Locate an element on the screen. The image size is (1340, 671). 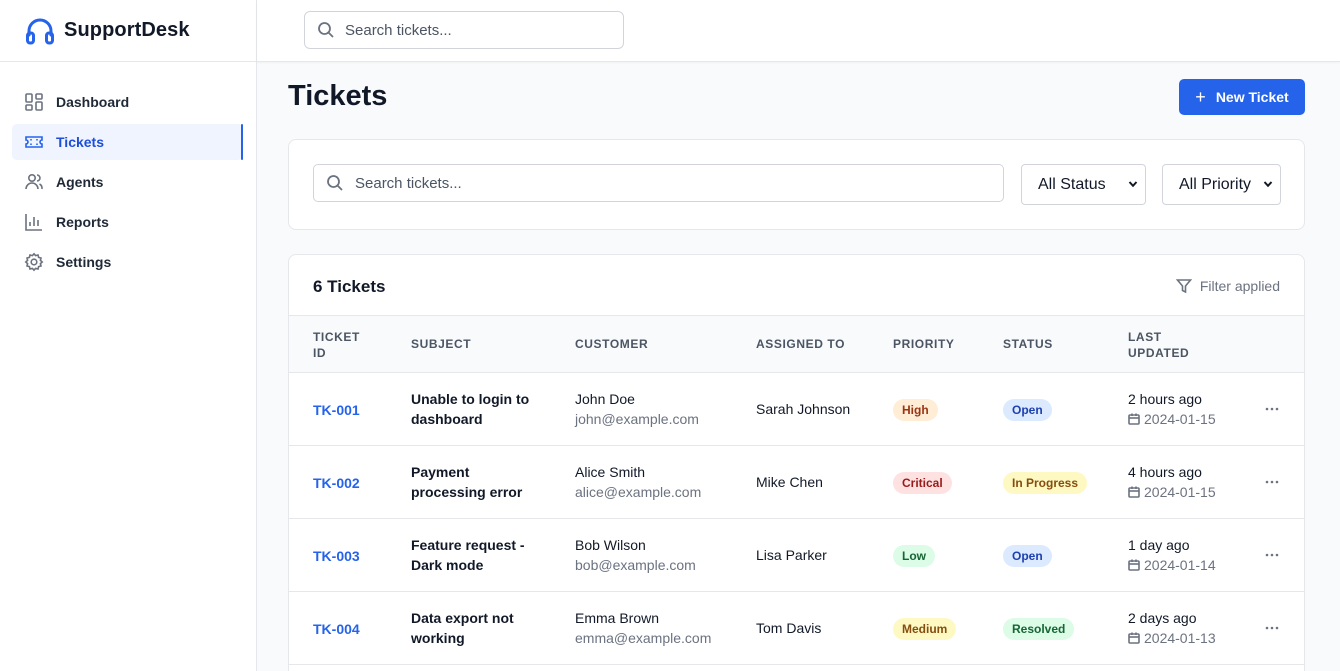
sidebar-item-label: Agents is located at coordinates (80, 182).